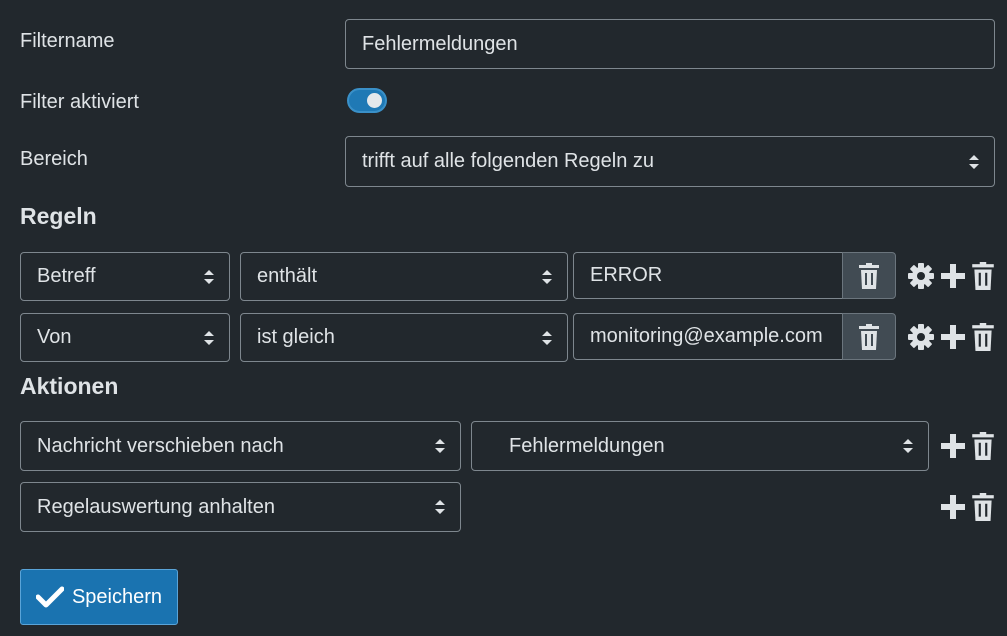  Describe the element at coordinates (287, 276) in the screenshot. I see `rule-operator-value: enthält` at that location.